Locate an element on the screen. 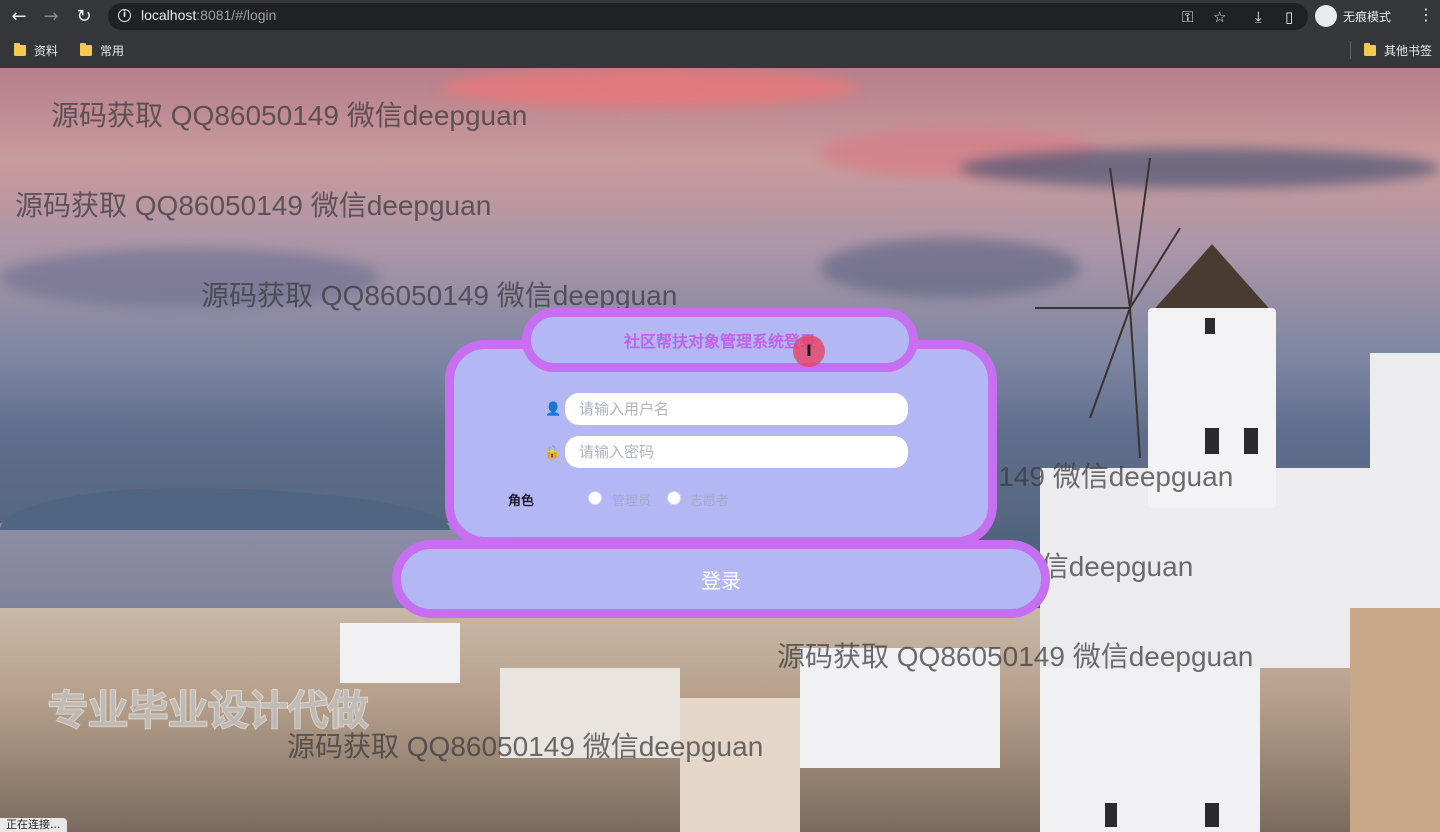  back-arrow-icon: ← is located at coordinates (19, 17).